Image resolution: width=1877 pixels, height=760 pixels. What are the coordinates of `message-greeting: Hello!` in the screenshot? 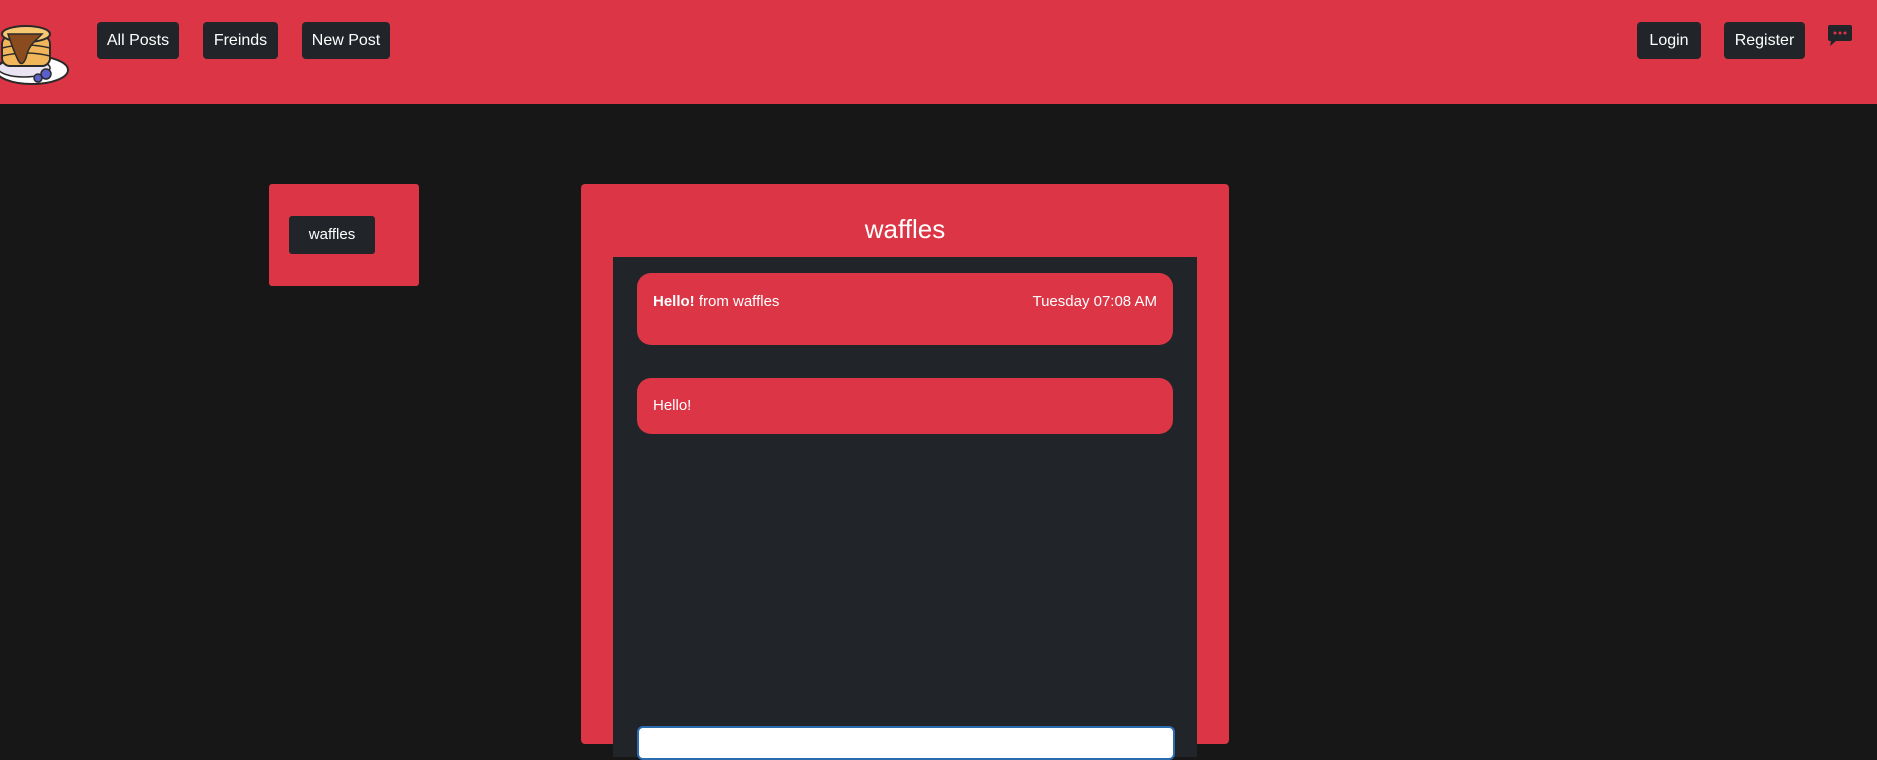 It's located at (674, 301).